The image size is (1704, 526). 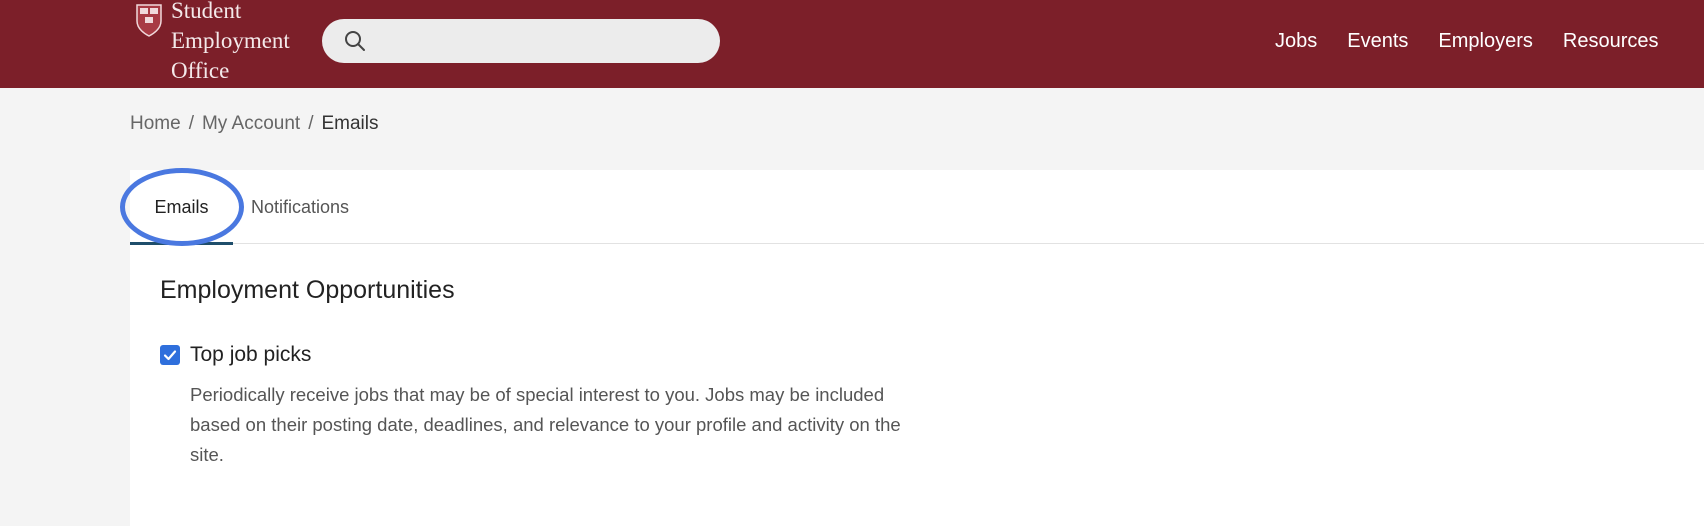 What do you see at coordinates (350, 123) in the screenshot?
I see `breadcrumb-current: Emails` at bounding box center [350, 123].